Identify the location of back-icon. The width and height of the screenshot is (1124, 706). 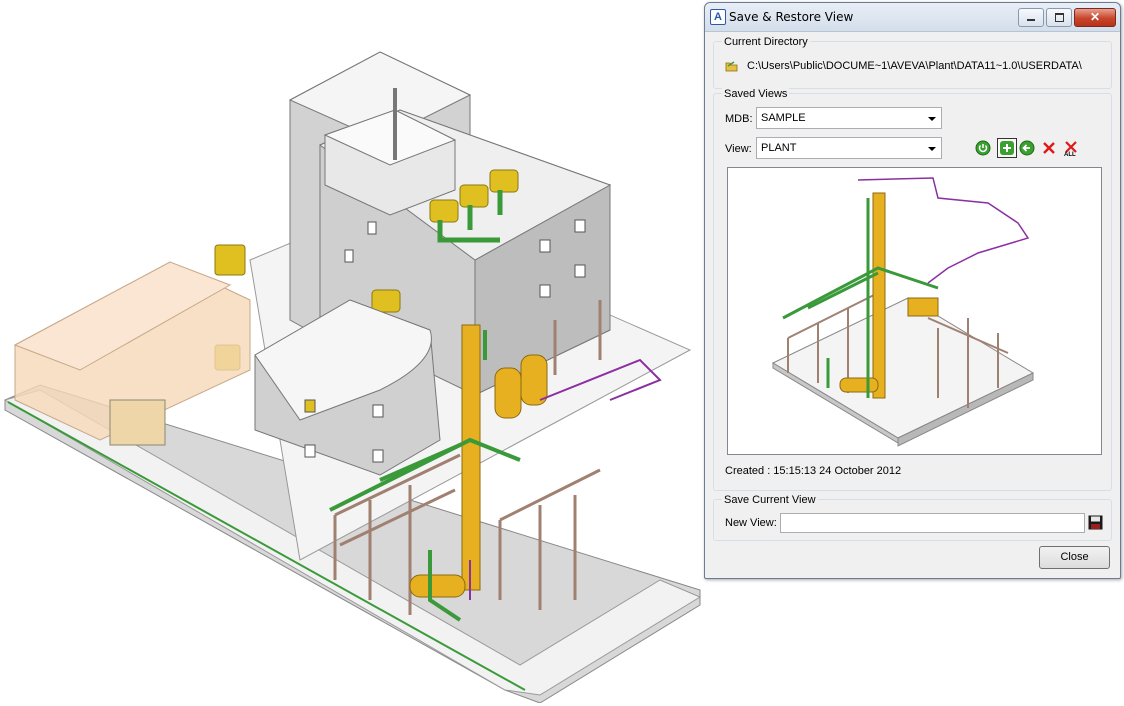
(1027, 148).